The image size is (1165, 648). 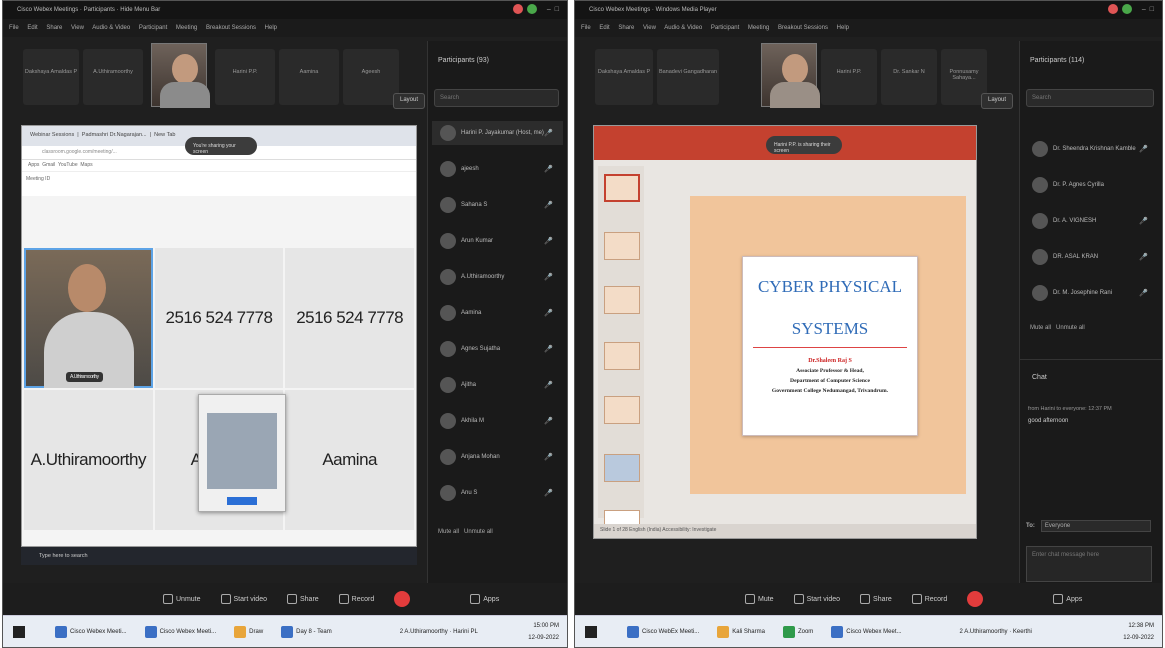 I want to click on participant-row: Akhila M 🎤, so click(x=497, y=421).